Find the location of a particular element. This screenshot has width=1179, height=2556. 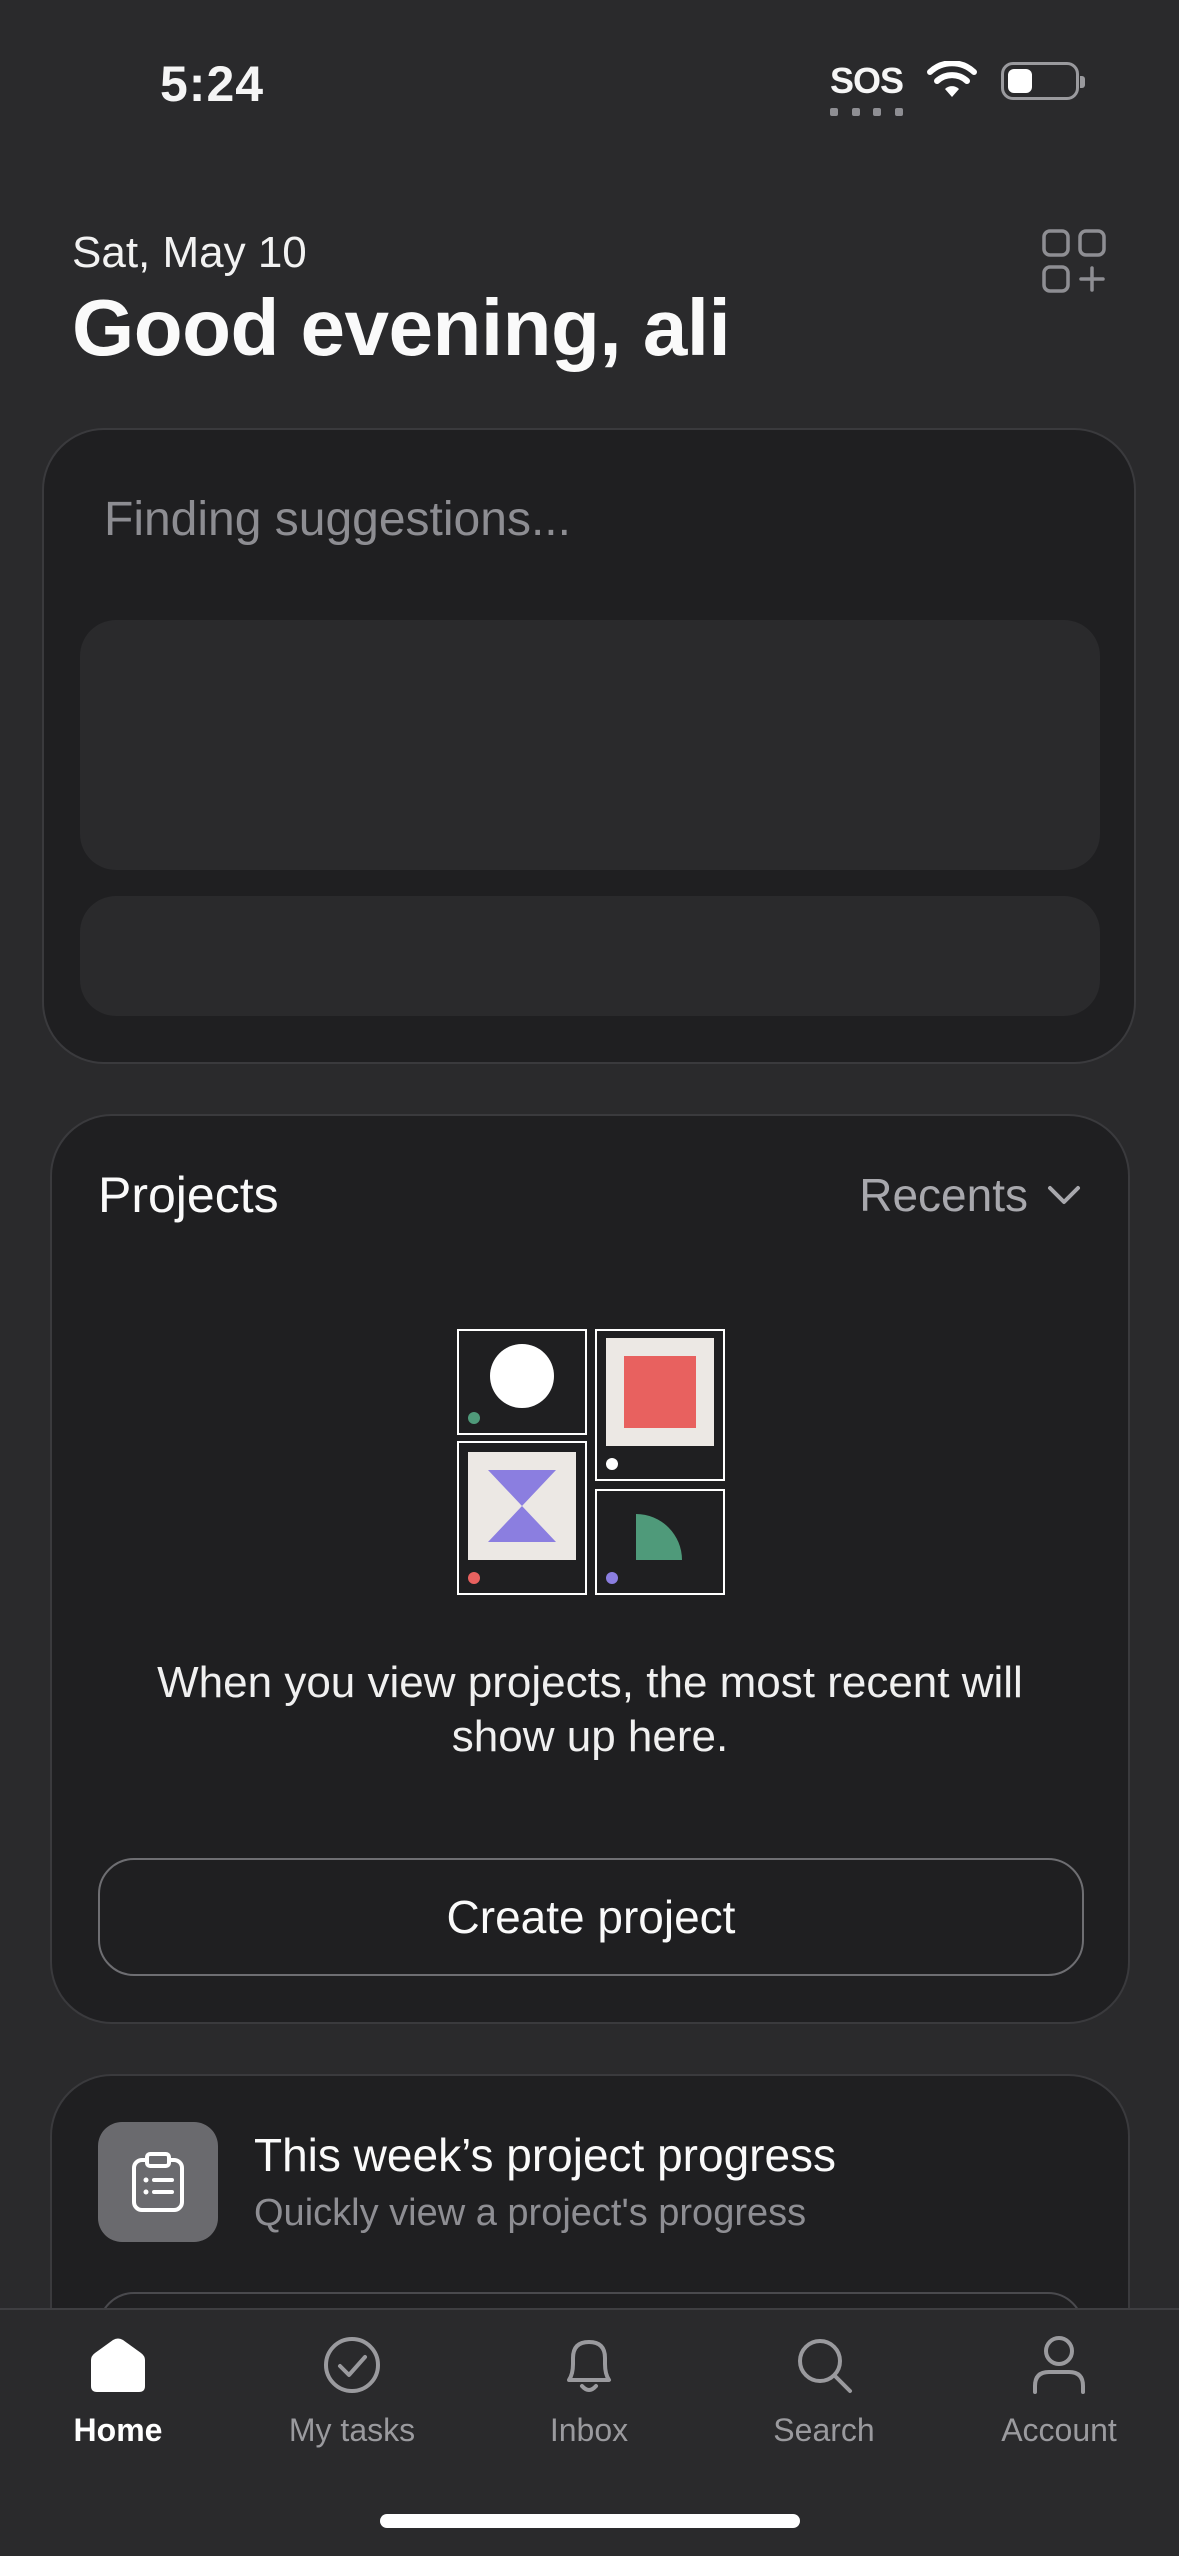

battery-icon is located at coordinates (1043, 81).